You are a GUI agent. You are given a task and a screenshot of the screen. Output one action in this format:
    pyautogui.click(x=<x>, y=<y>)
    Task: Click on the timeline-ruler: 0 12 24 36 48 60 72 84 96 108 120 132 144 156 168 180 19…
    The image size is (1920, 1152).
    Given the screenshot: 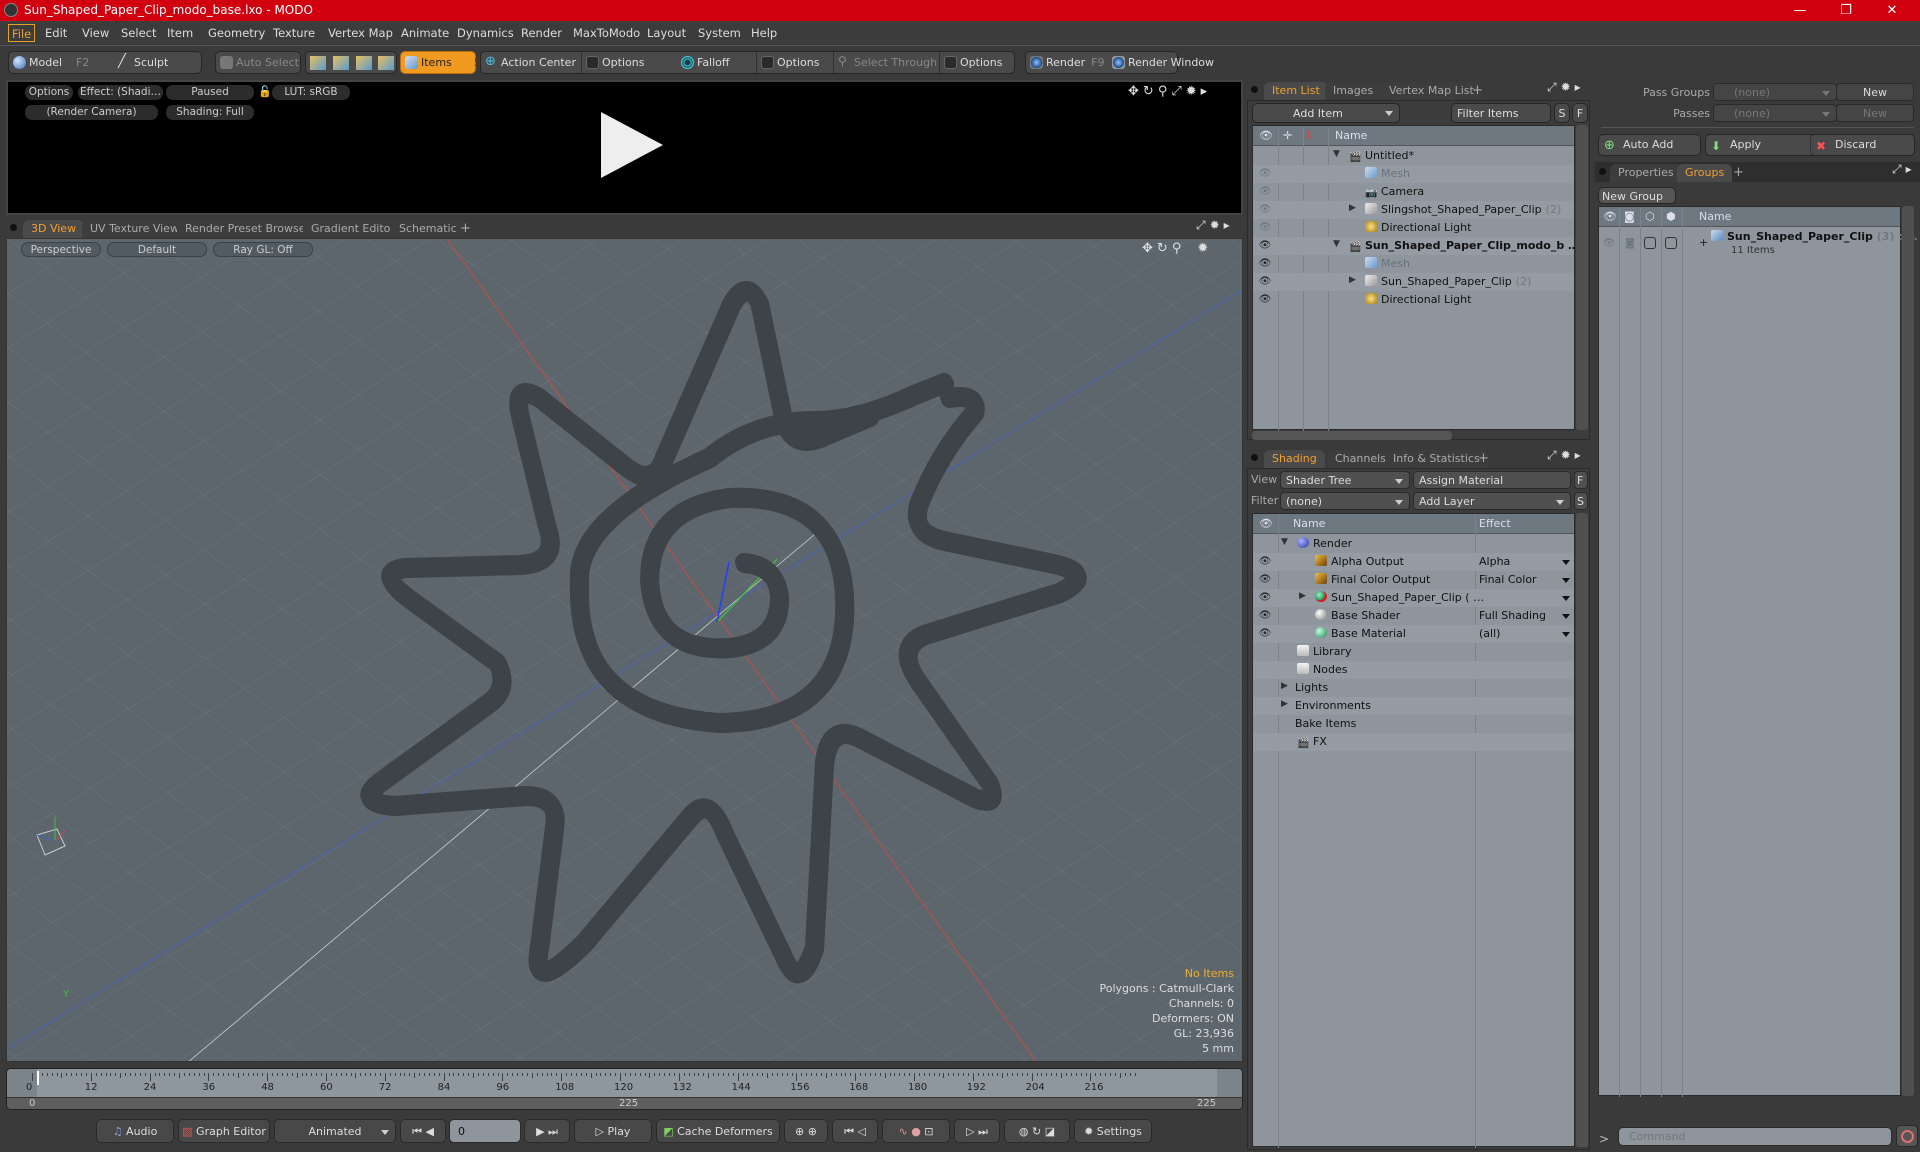 What is the action you would take?
    pyautogui.click(x=624, y=1083)
    